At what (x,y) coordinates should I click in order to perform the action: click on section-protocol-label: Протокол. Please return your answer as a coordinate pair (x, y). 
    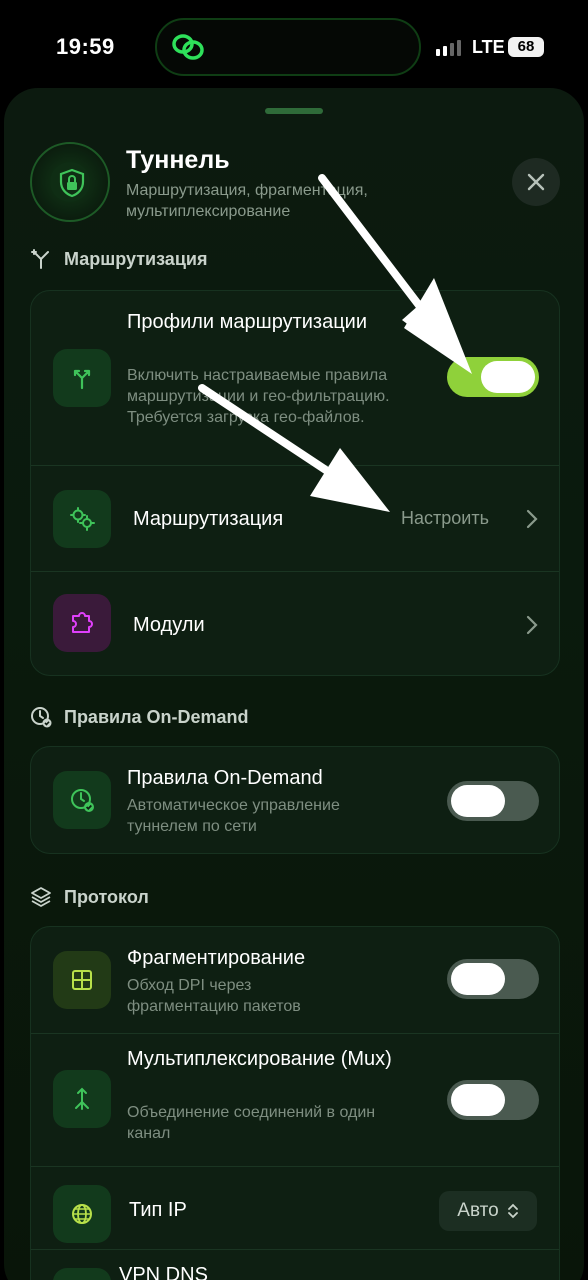
    Looking at the image, I should click on (106, 896).